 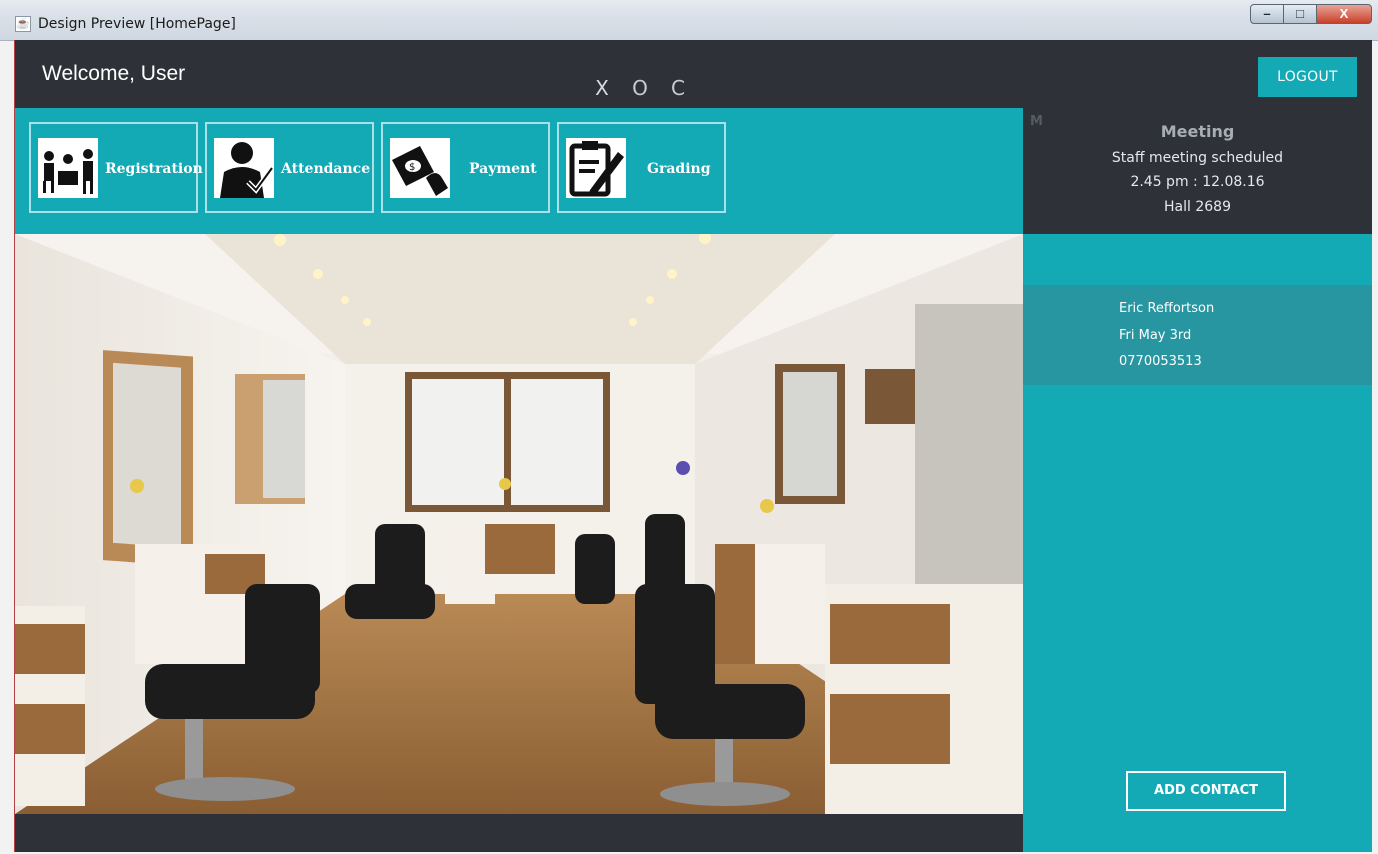 What do you see at coordinates (1197, 158) in the screenshot?
I see `meeting-description: Staff meeting scheduled` at bounding box center [1197, 158].